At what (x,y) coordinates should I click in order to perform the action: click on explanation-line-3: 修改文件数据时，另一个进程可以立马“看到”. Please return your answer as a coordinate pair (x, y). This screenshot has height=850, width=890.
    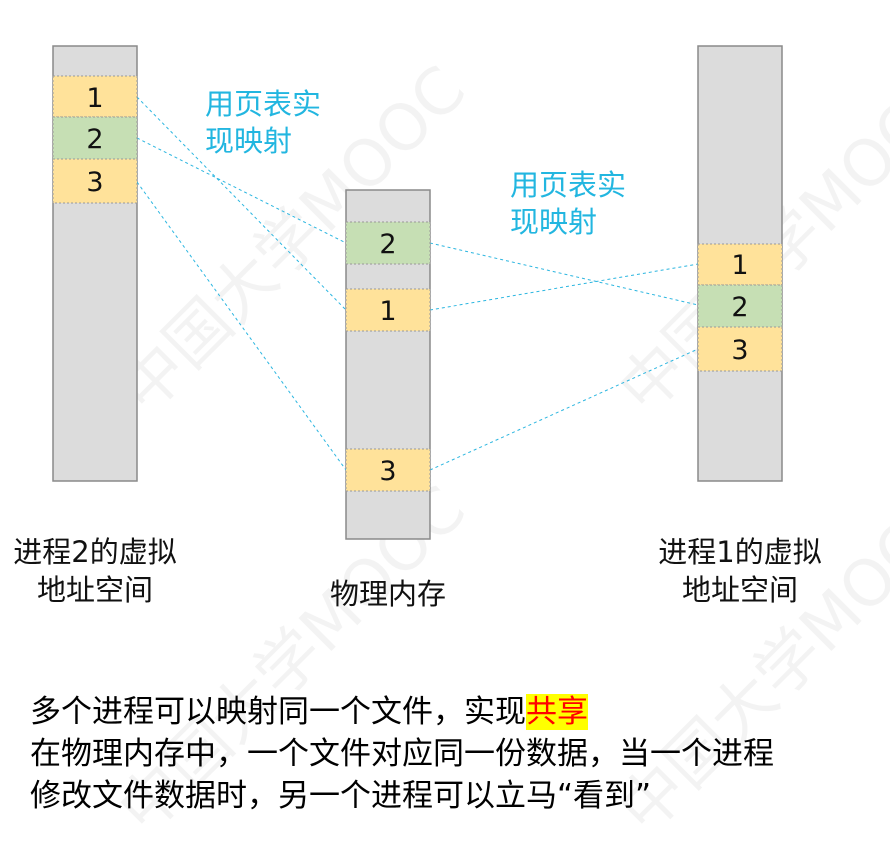
    Looking at the image, I should click on (341, 796).